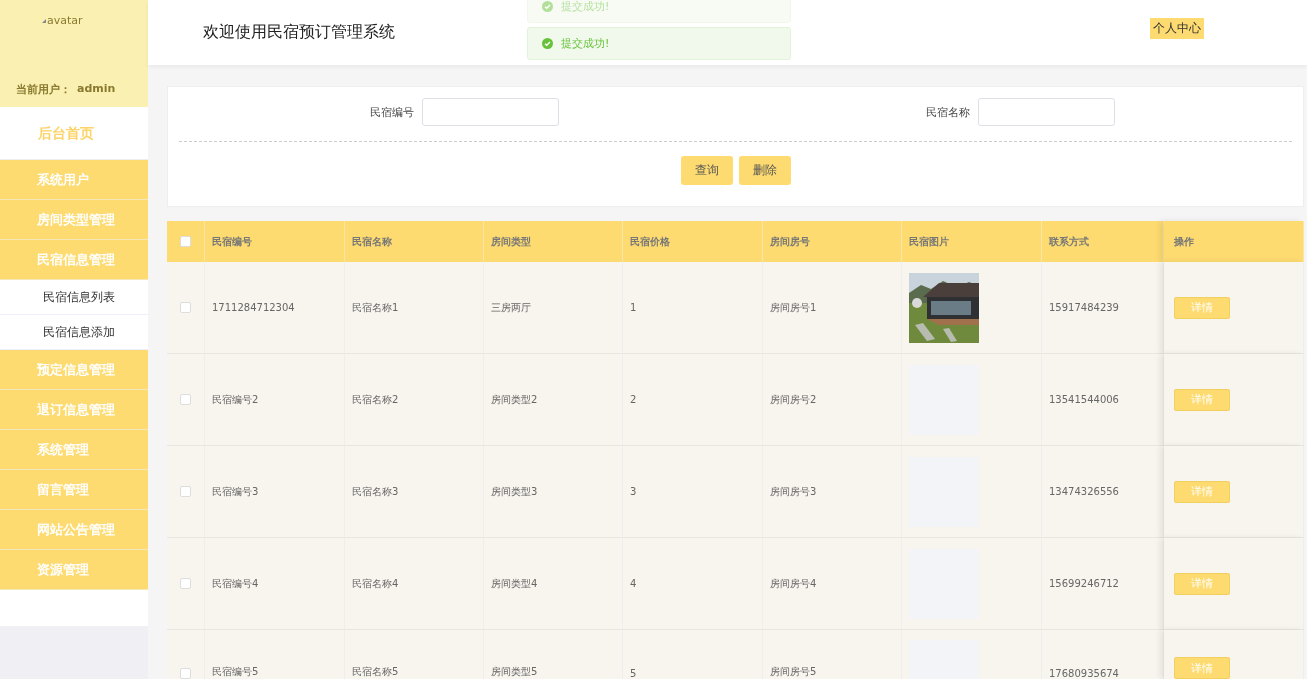  What do you see at coordinates (1084, 491) in the screenshot?
I see `table-cell: 13474326556` at bounding box center [1084, 491].